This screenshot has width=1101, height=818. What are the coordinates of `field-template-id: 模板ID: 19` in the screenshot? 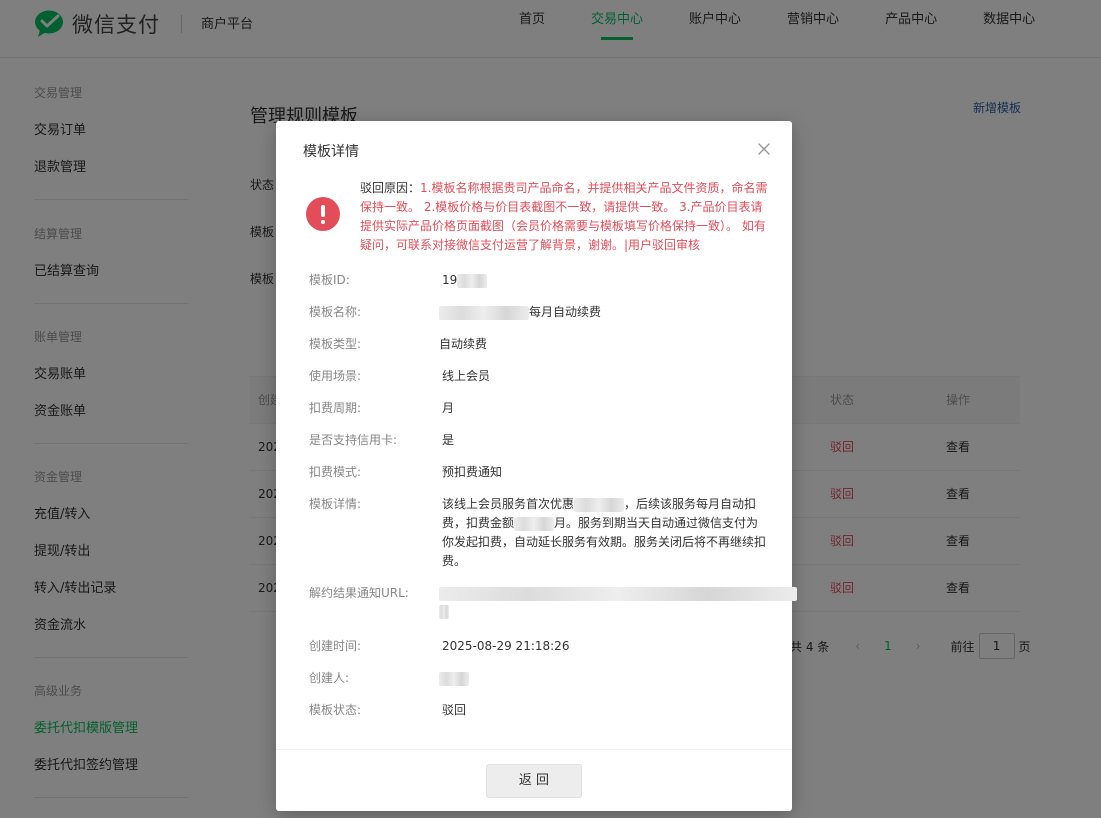 It's located at (534, 280).